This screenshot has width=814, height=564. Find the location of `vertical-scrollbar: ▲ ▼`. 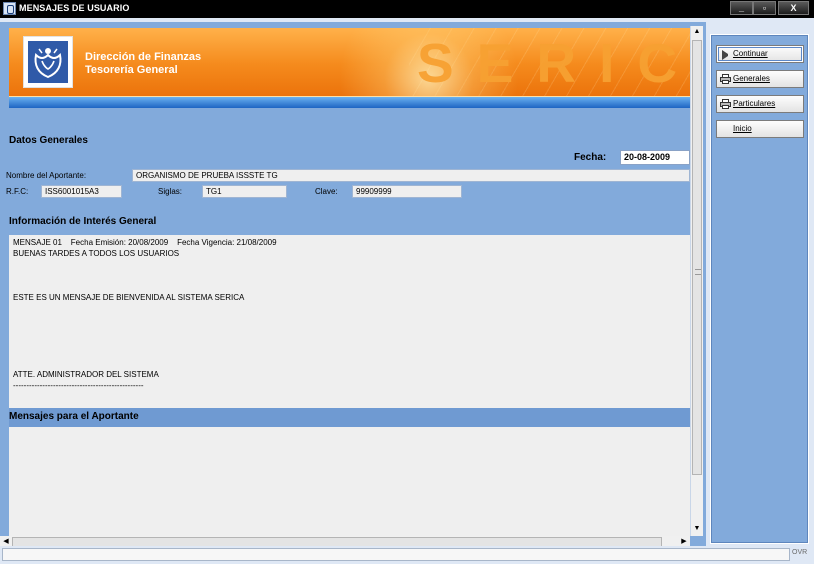

vertical-scrollbar: ▲ ▼ is located at coordinates (696, 281).